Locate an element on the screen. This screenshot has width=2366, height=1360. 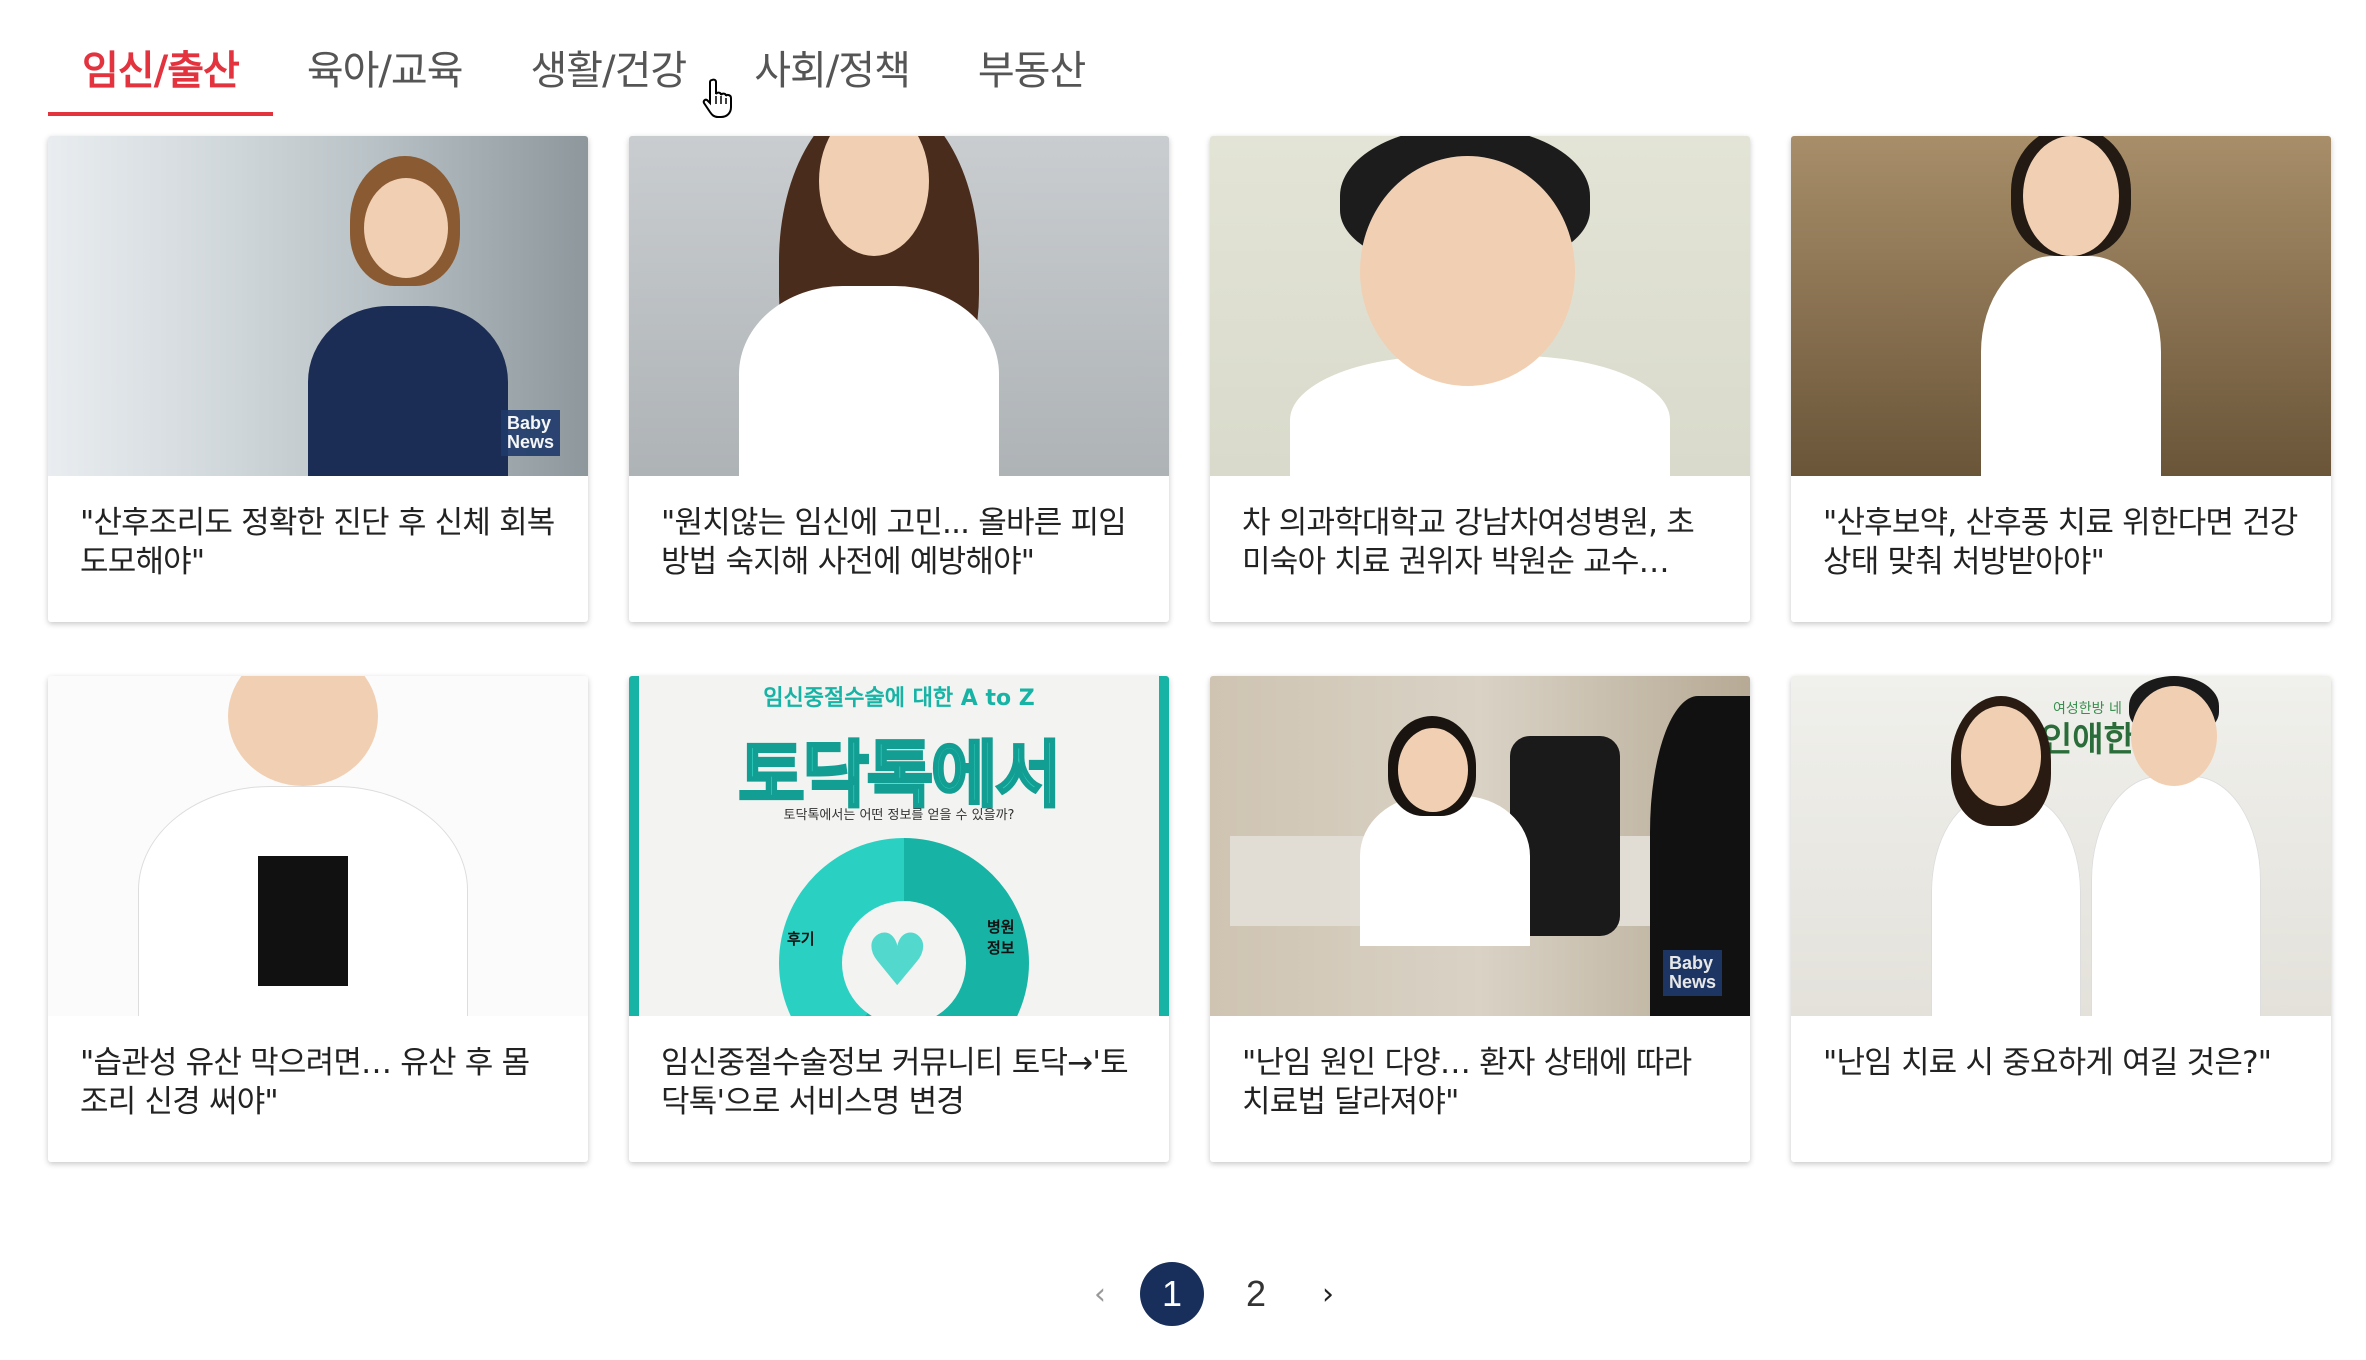
pagination: ‹ 1 2 › is located at coordinates (1214, 1294).